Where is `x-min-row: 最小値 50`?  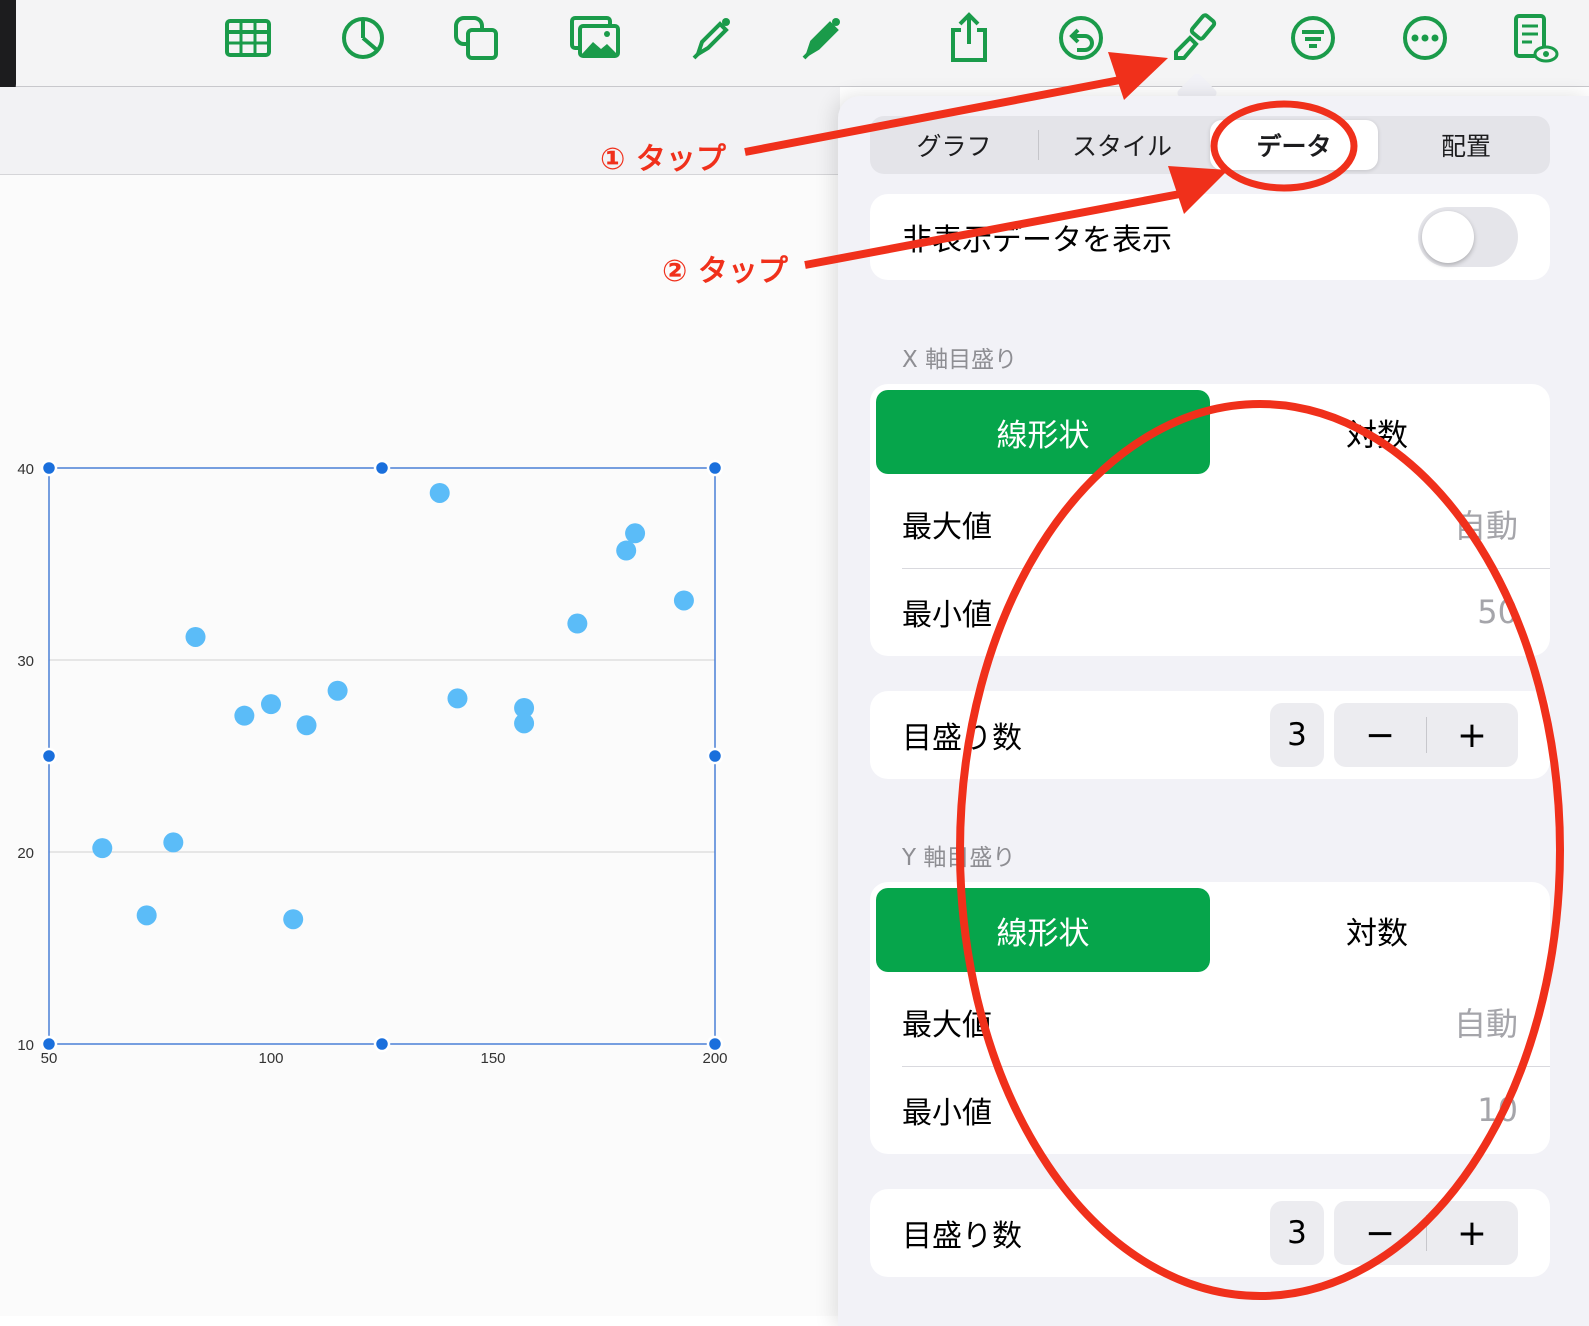
x-min-row: 最小値 50 is located at coordinates (1210, 612).